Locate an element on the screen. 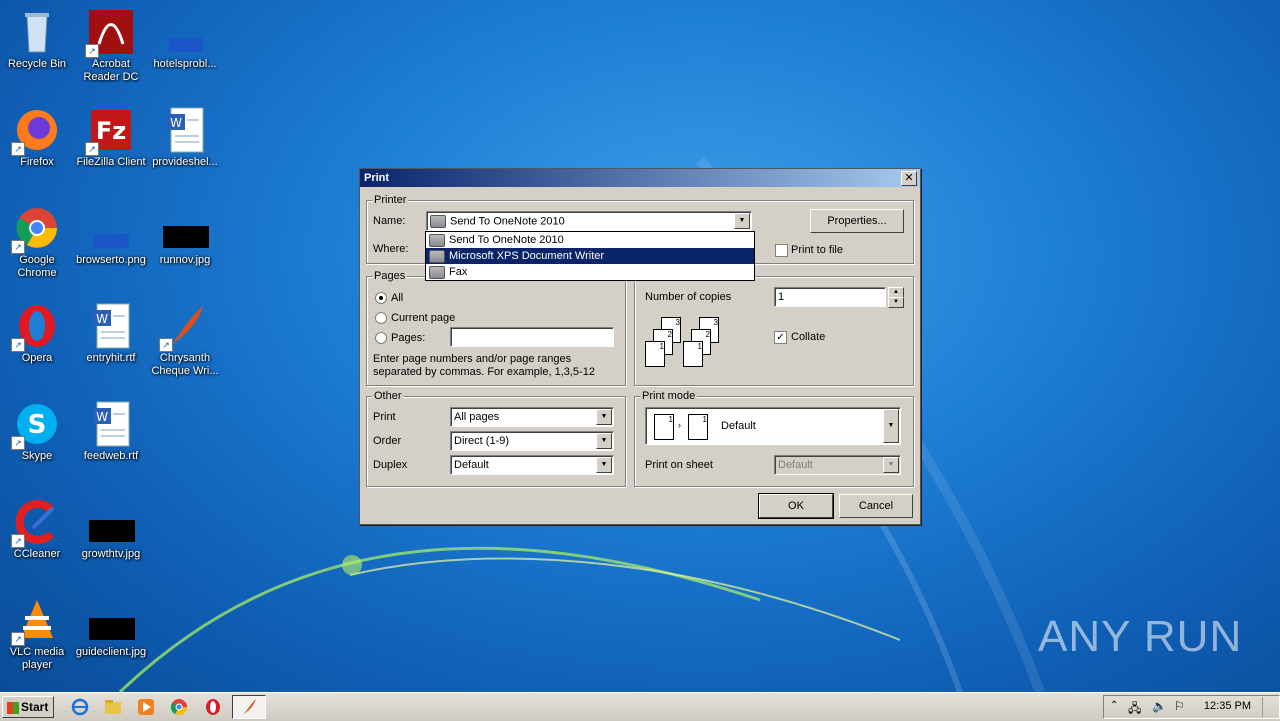 This screenshot has height=721, width=1280. order-select: Direct (1-9) ▼ is located at coordinates (532, 441).